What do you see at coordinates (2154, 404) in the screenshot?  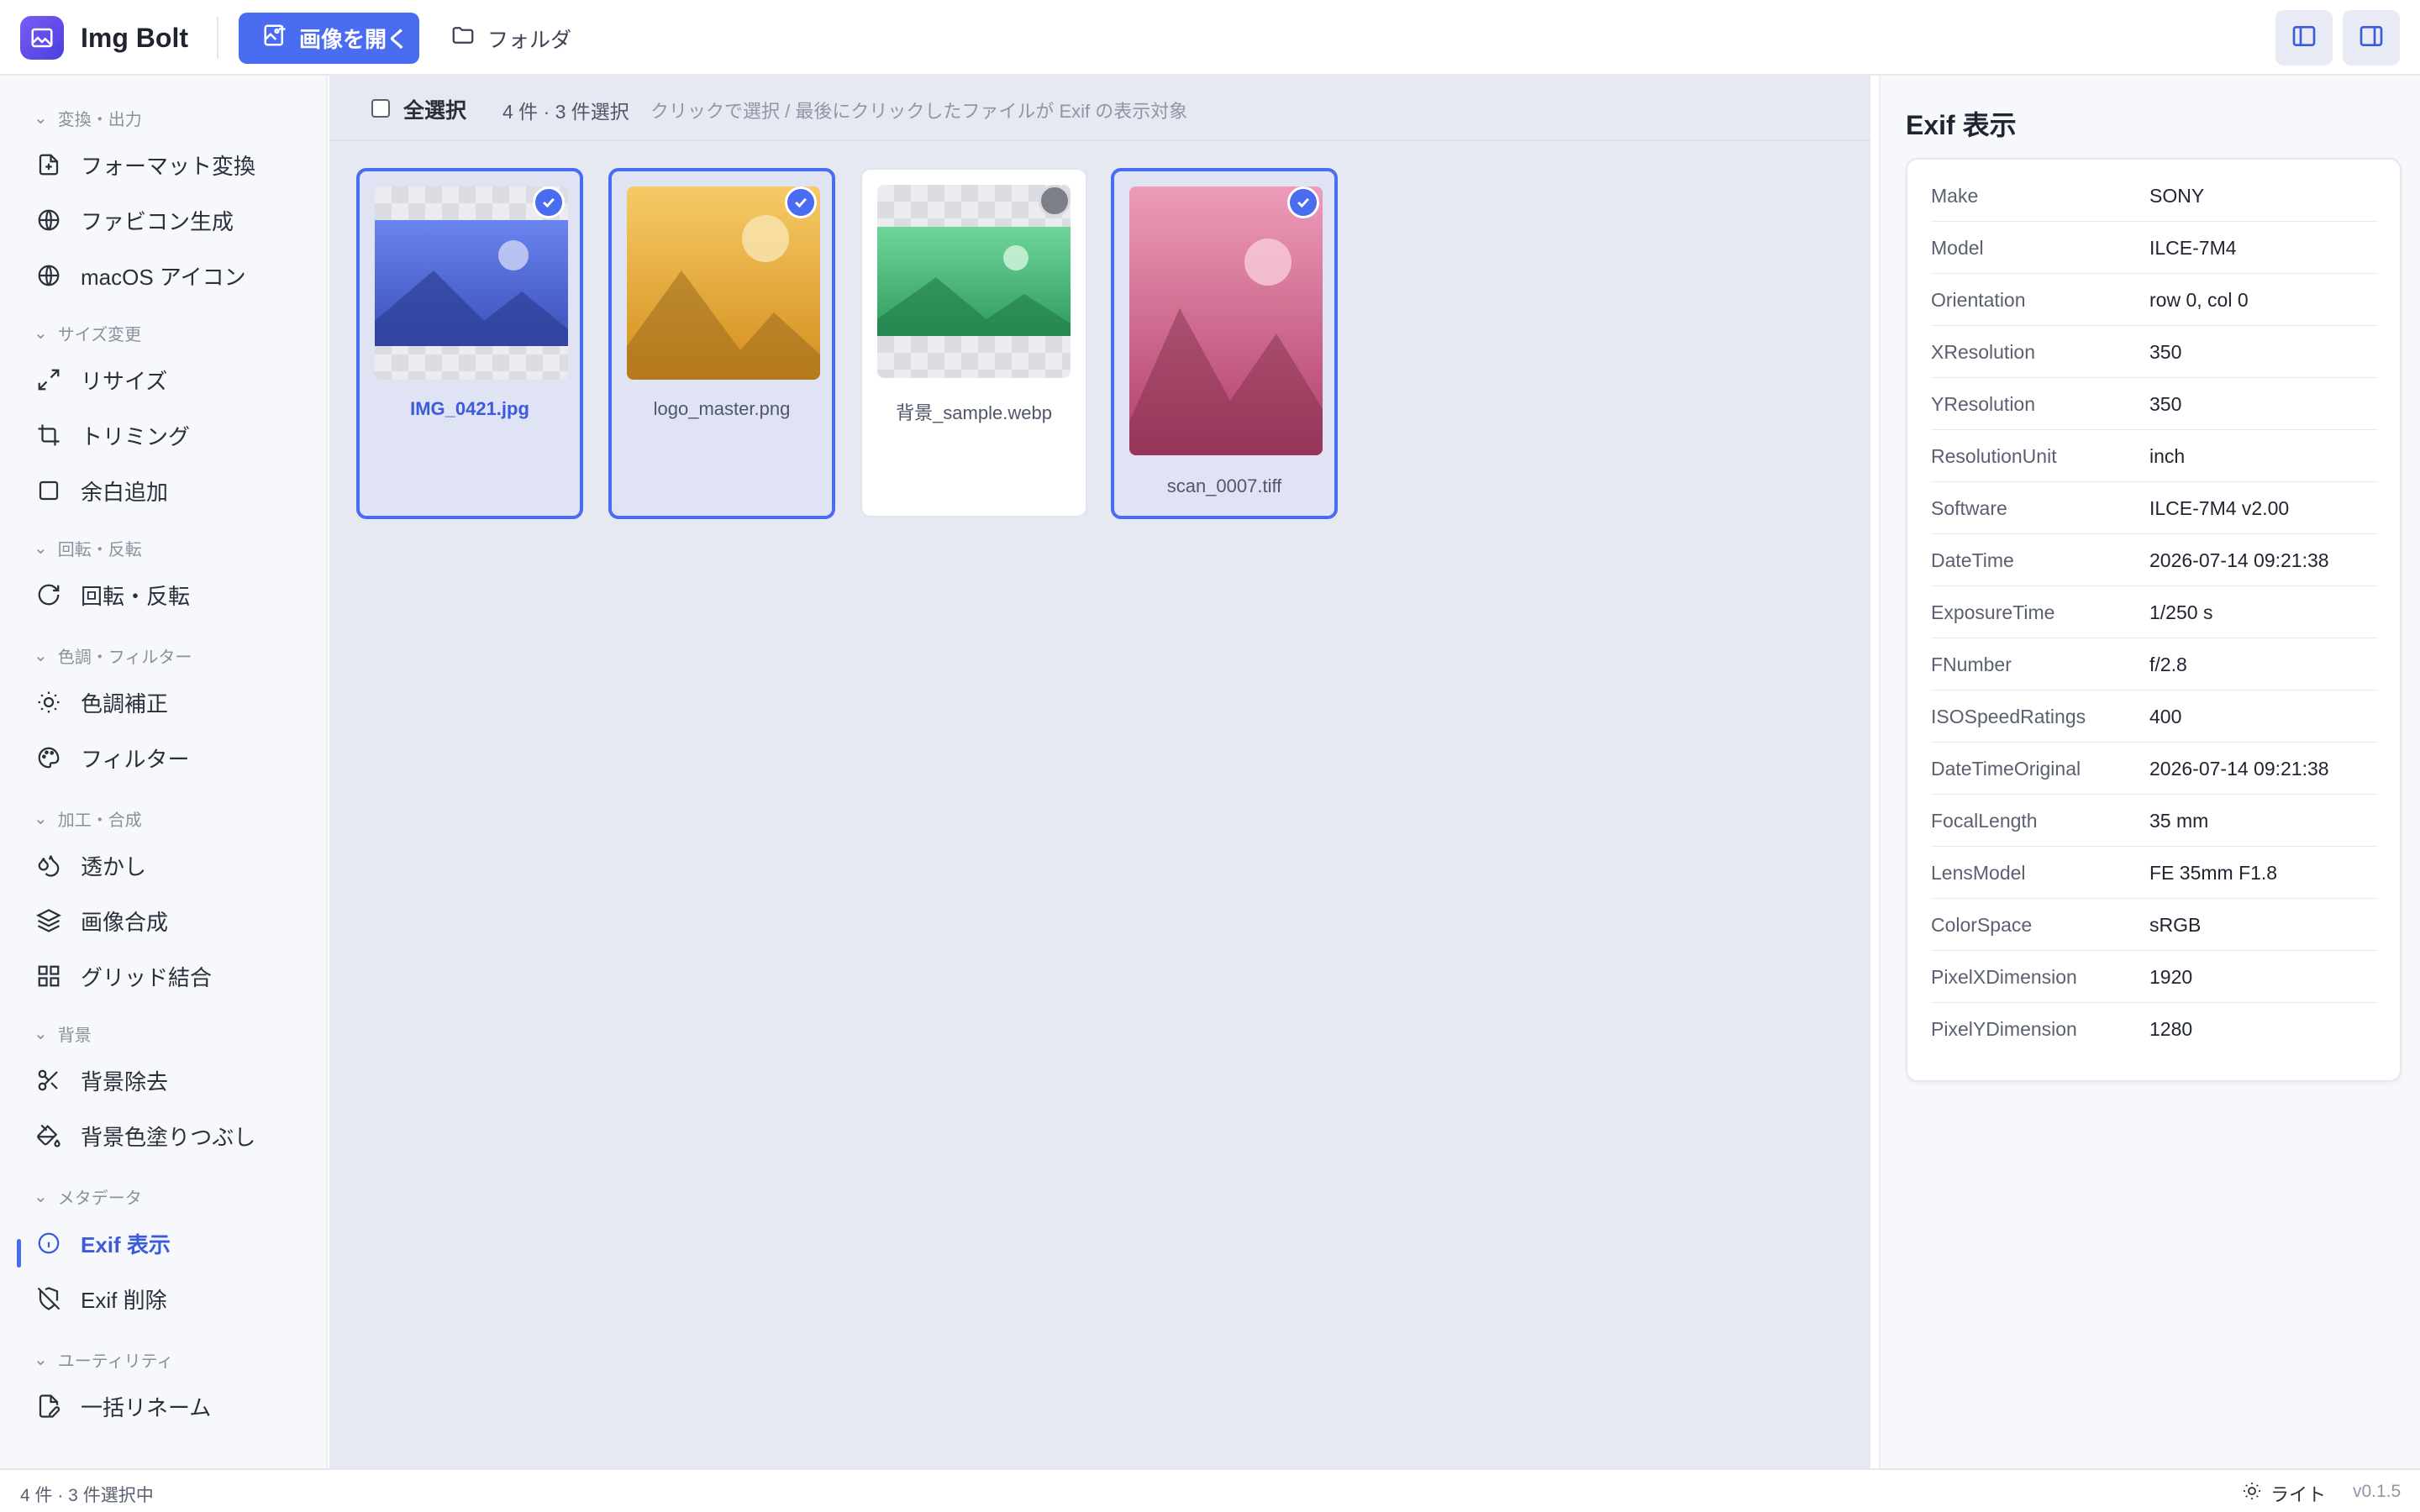 I see `exif-row: YResolution 350` at bounding box center [2154, 404].